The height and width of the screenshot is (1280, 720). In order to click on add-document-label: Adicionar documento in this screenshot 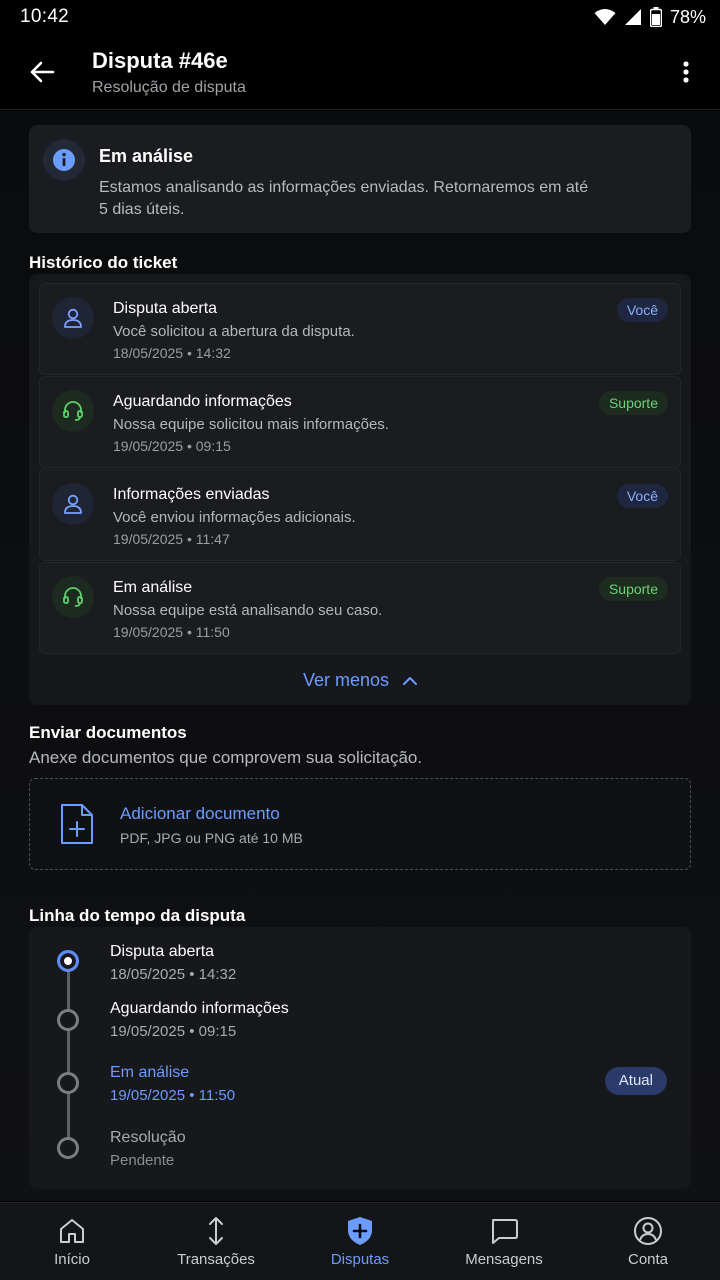, I will do `click(200, 813)`.